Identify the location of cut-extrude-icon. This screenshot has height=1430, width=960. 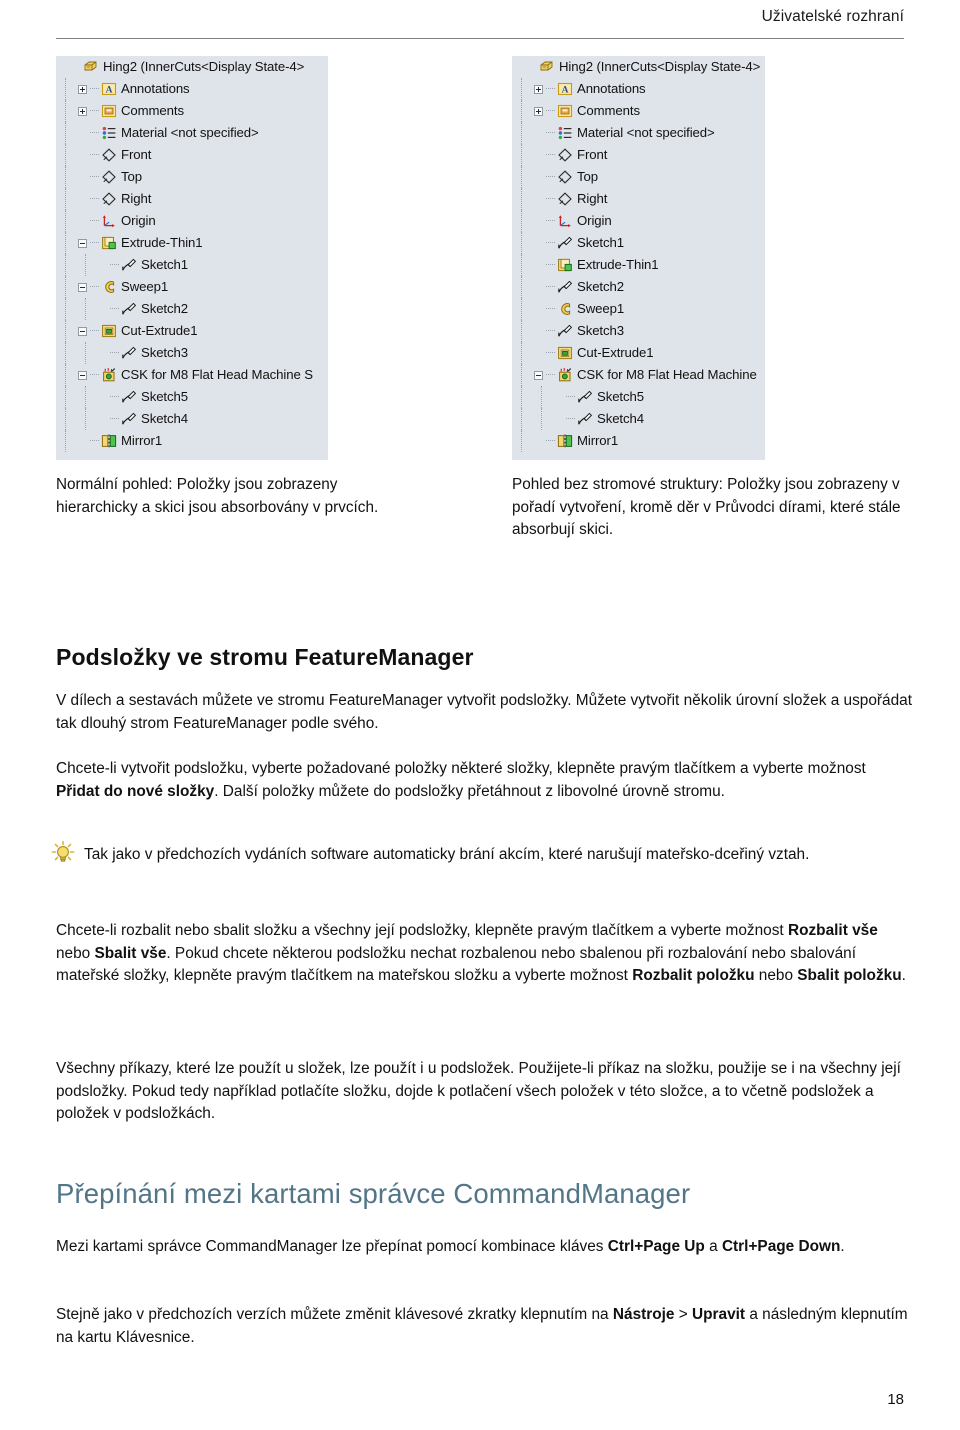
(109, 331).